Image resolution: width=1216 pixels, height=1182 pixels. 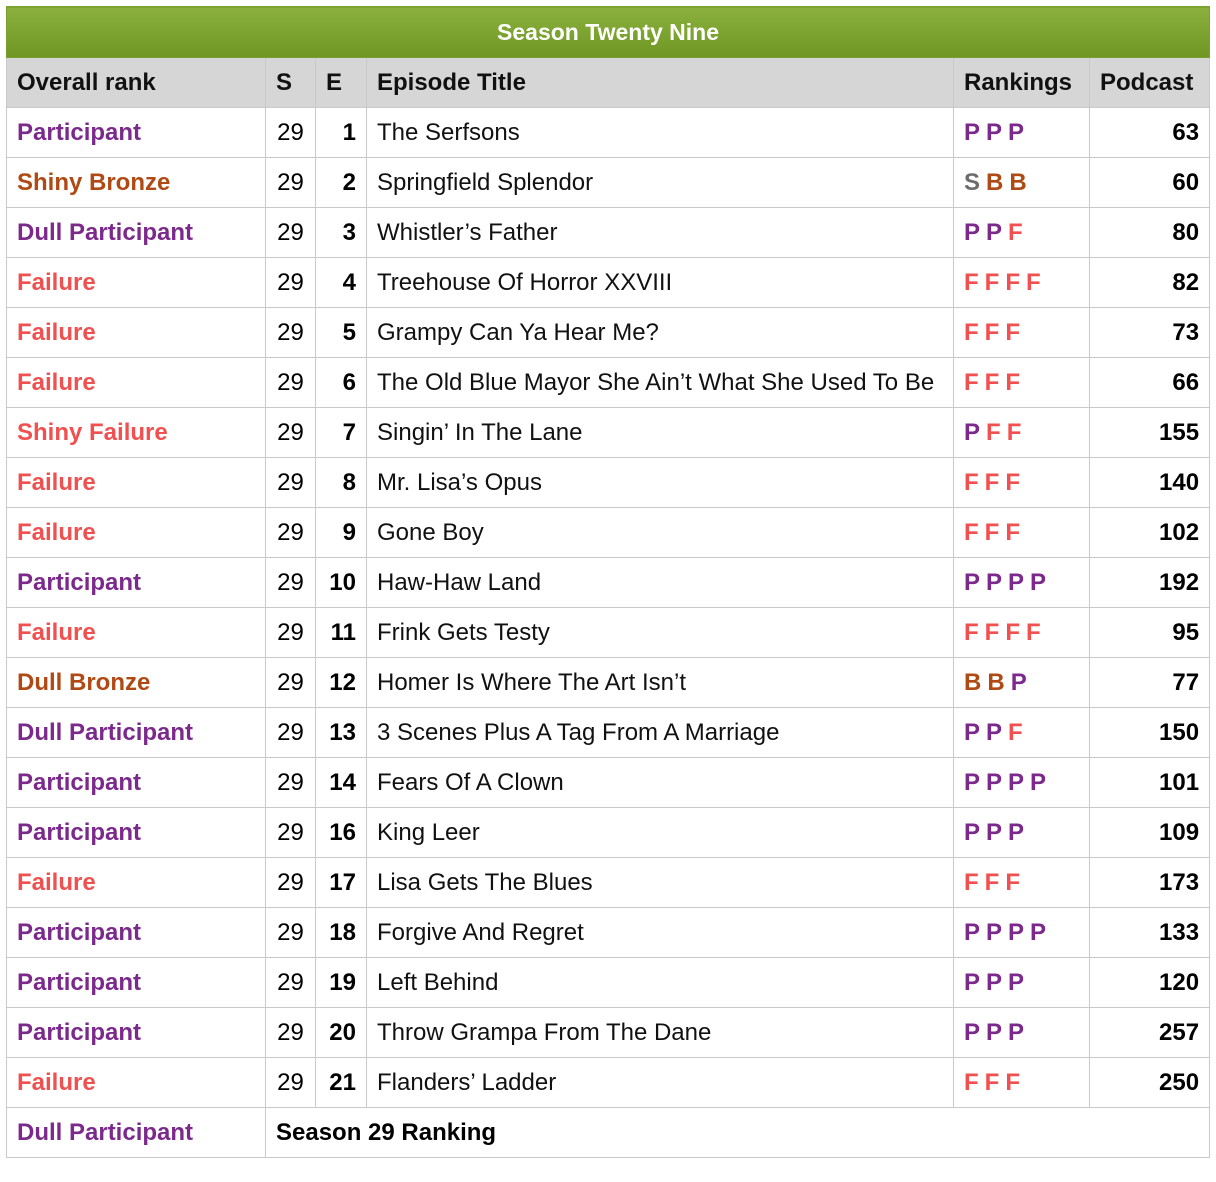 I want to click on episode-number-cell: 11, so click(x=341, y=632).